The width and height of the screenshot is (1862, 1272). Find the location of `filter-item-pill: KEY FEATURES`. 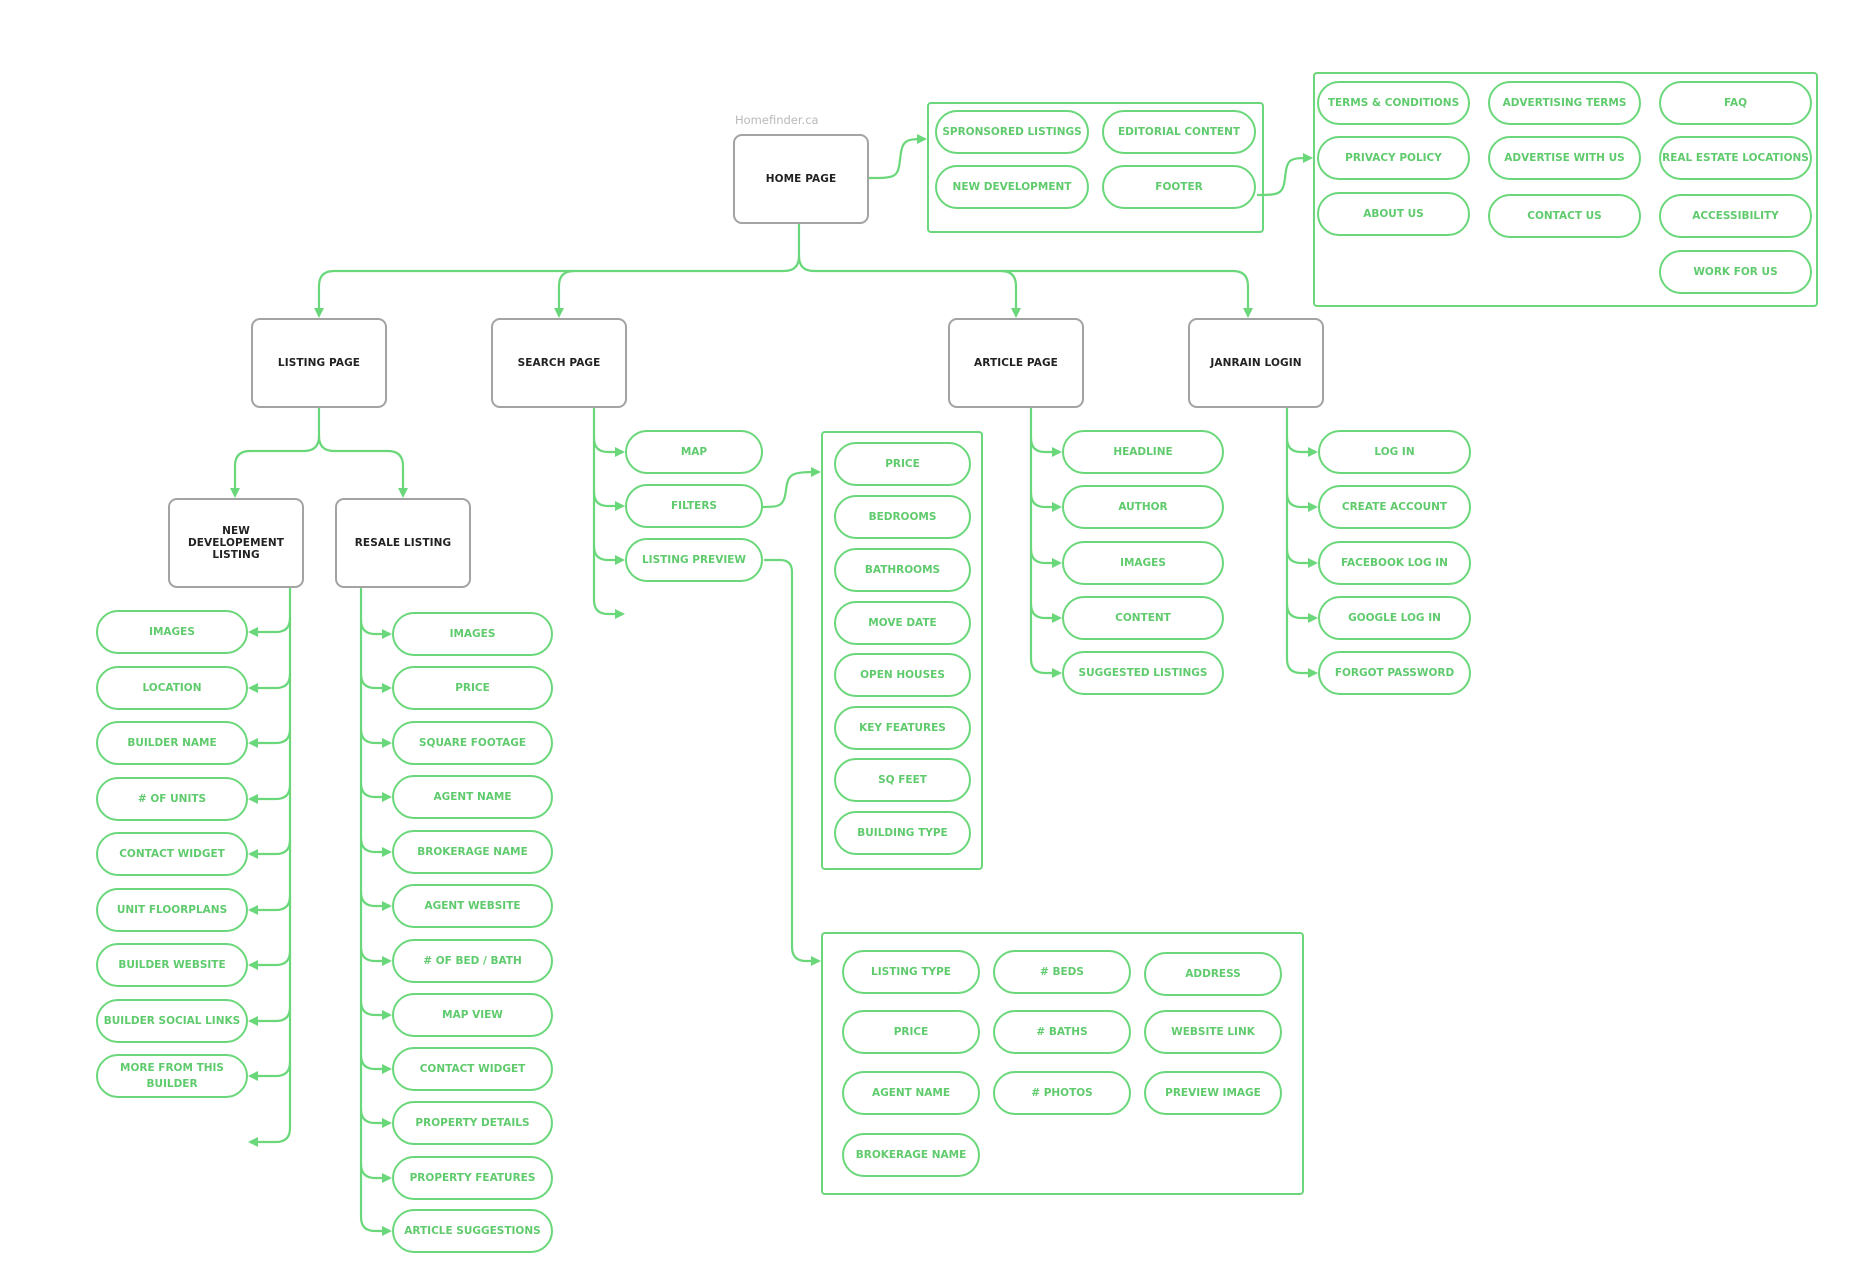

filter-item-pill: KEY FEATURES is located at coordinates (902, 728).